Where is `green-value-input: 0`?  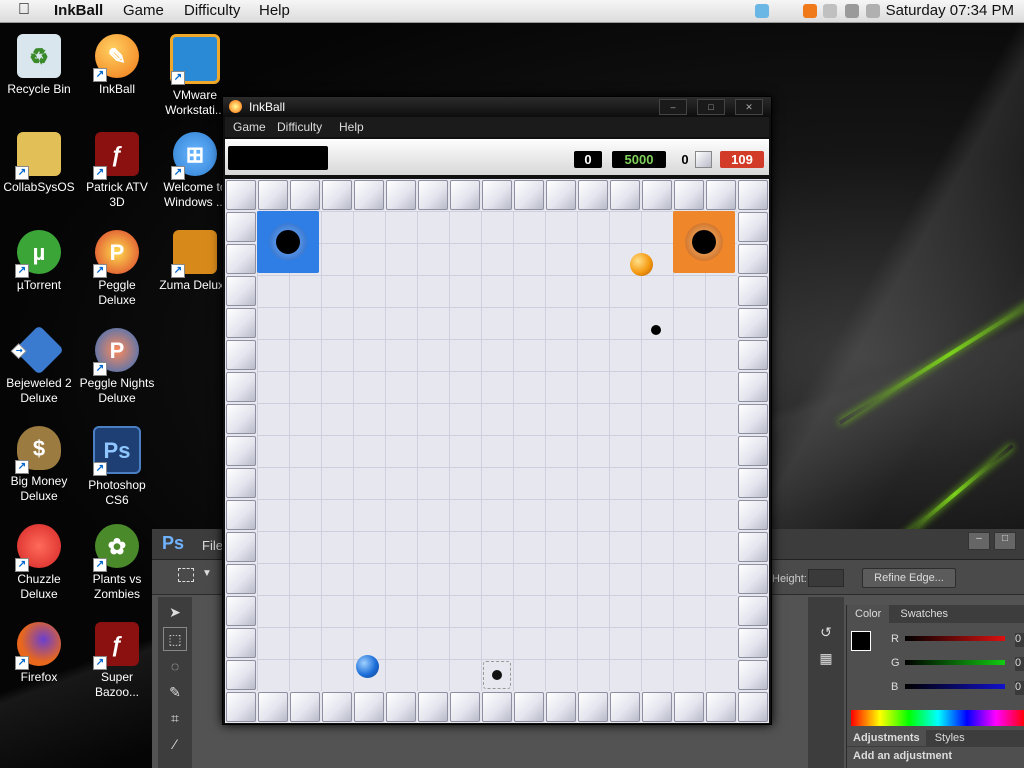 green-value-input: 0 is located at coordinates (1019, 664).